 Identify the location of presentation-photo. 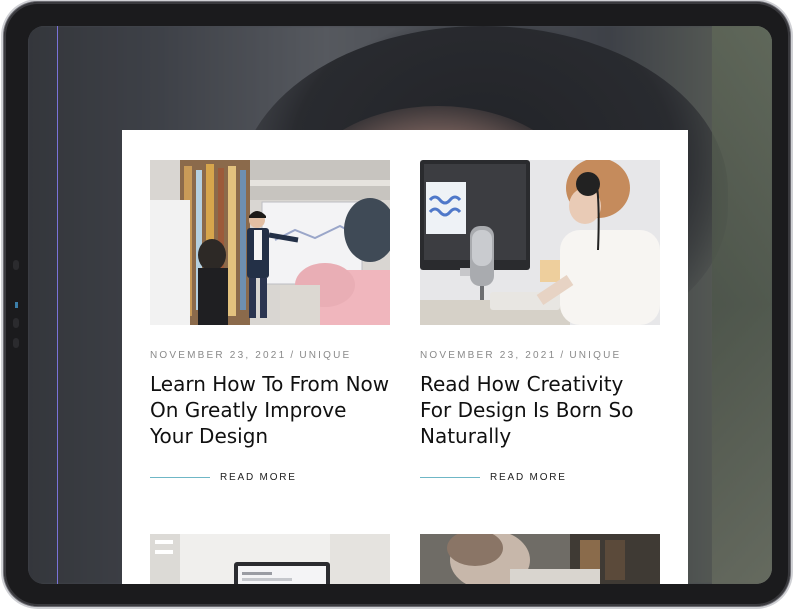
(270, 242).